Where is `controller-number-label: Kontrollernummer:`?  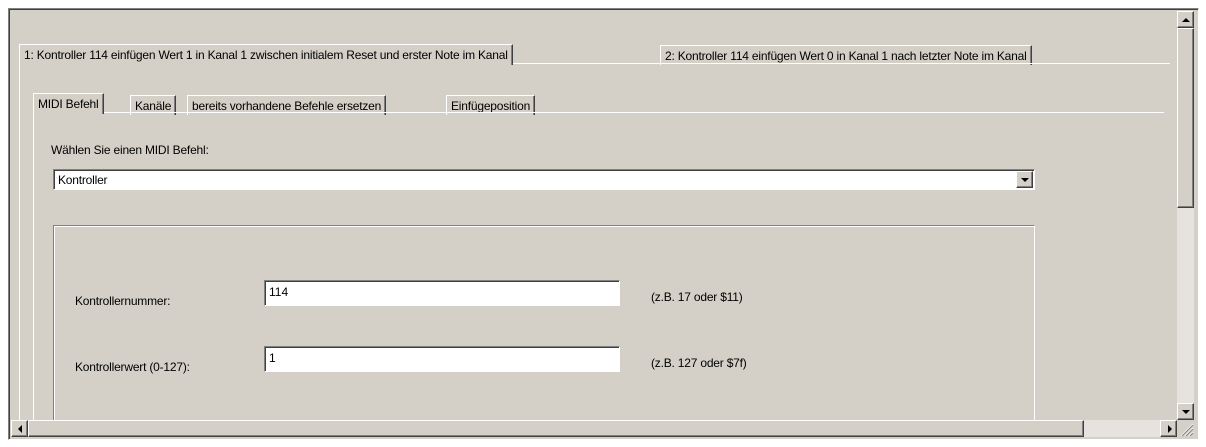
controller-number-label: Kontrollernummer: is located at coordinates (123, 301).